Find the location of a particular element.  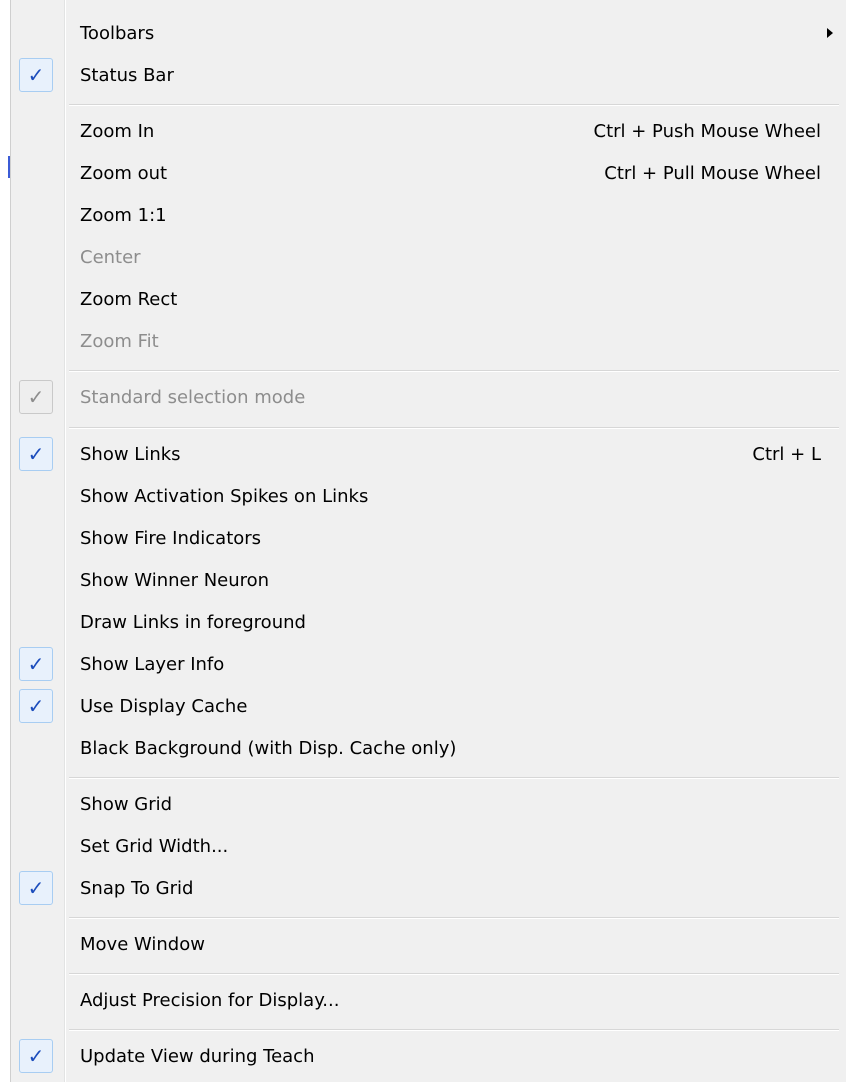

menu-item-zoom-out: Zoom out Ctrl + Pull Mouse Wheel is located at coordinates (428, 173).